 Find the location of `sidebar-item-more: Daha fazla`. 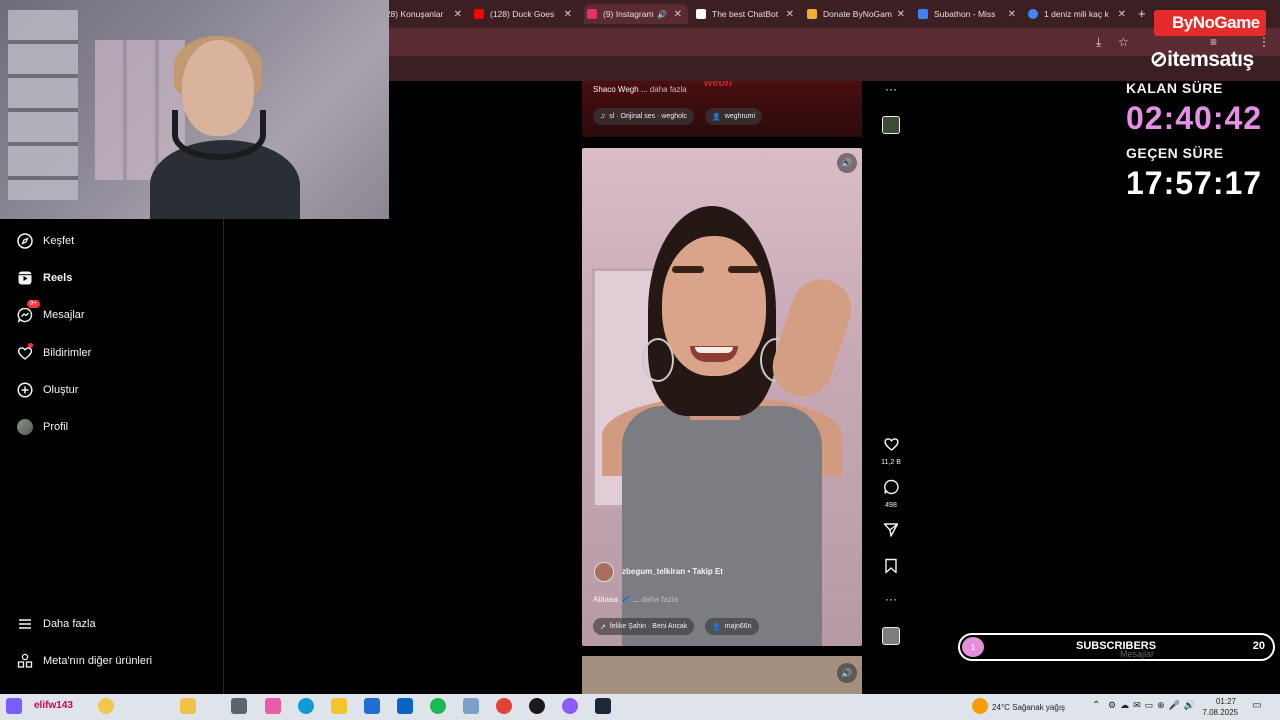

sidebar-item-more: Daha fazla is located at coordinates (56, 624).